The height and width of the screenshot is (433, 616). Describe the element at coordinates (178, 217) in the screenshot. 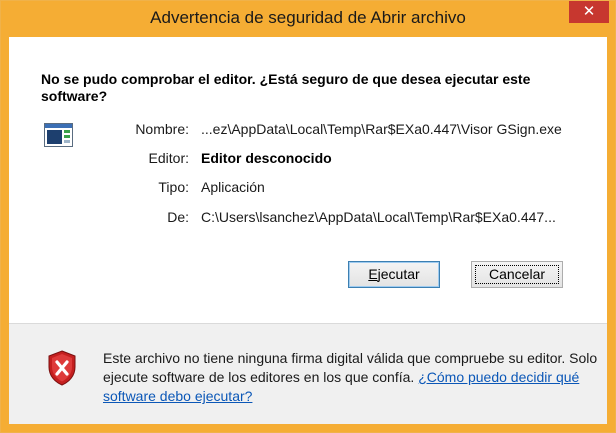

I see `field-label: De:` at that location.